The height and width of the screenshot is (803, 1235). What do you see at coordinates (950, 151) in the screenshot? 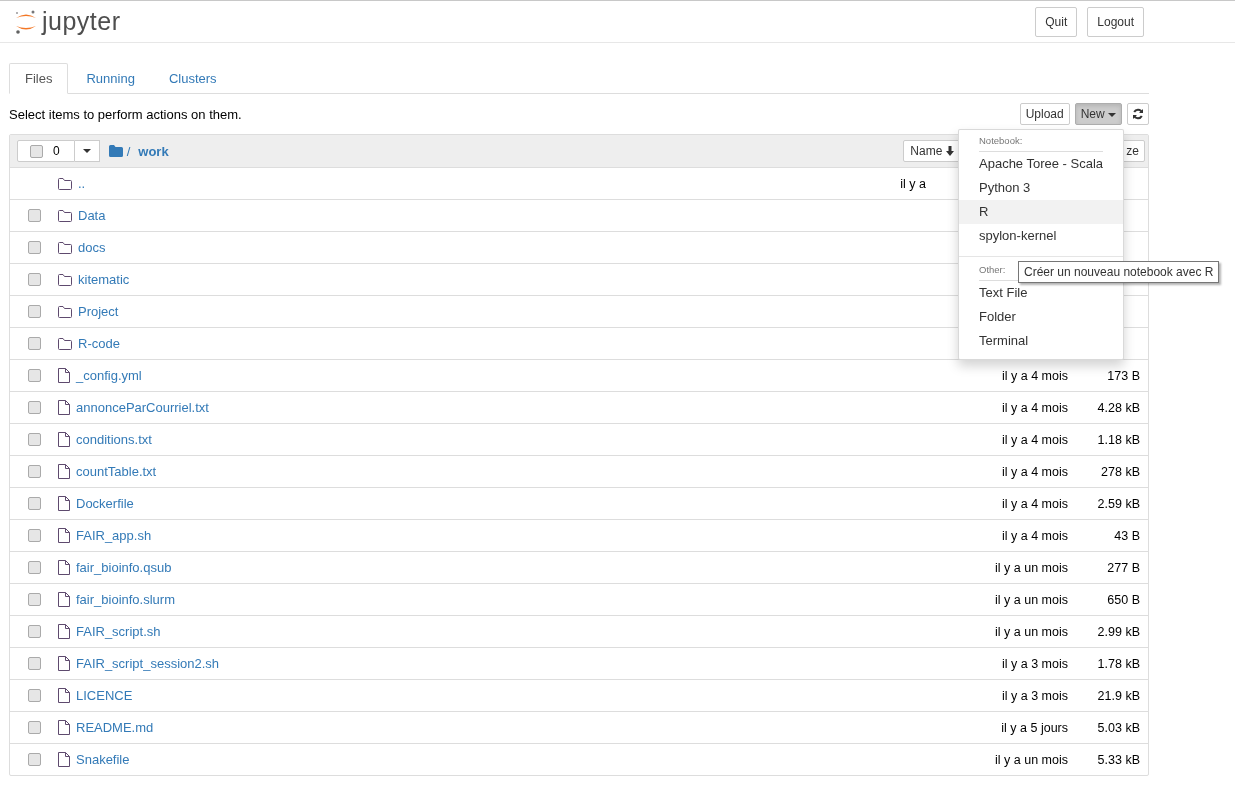
I see `arrow-down-icon` at bounding box center [950, 151].